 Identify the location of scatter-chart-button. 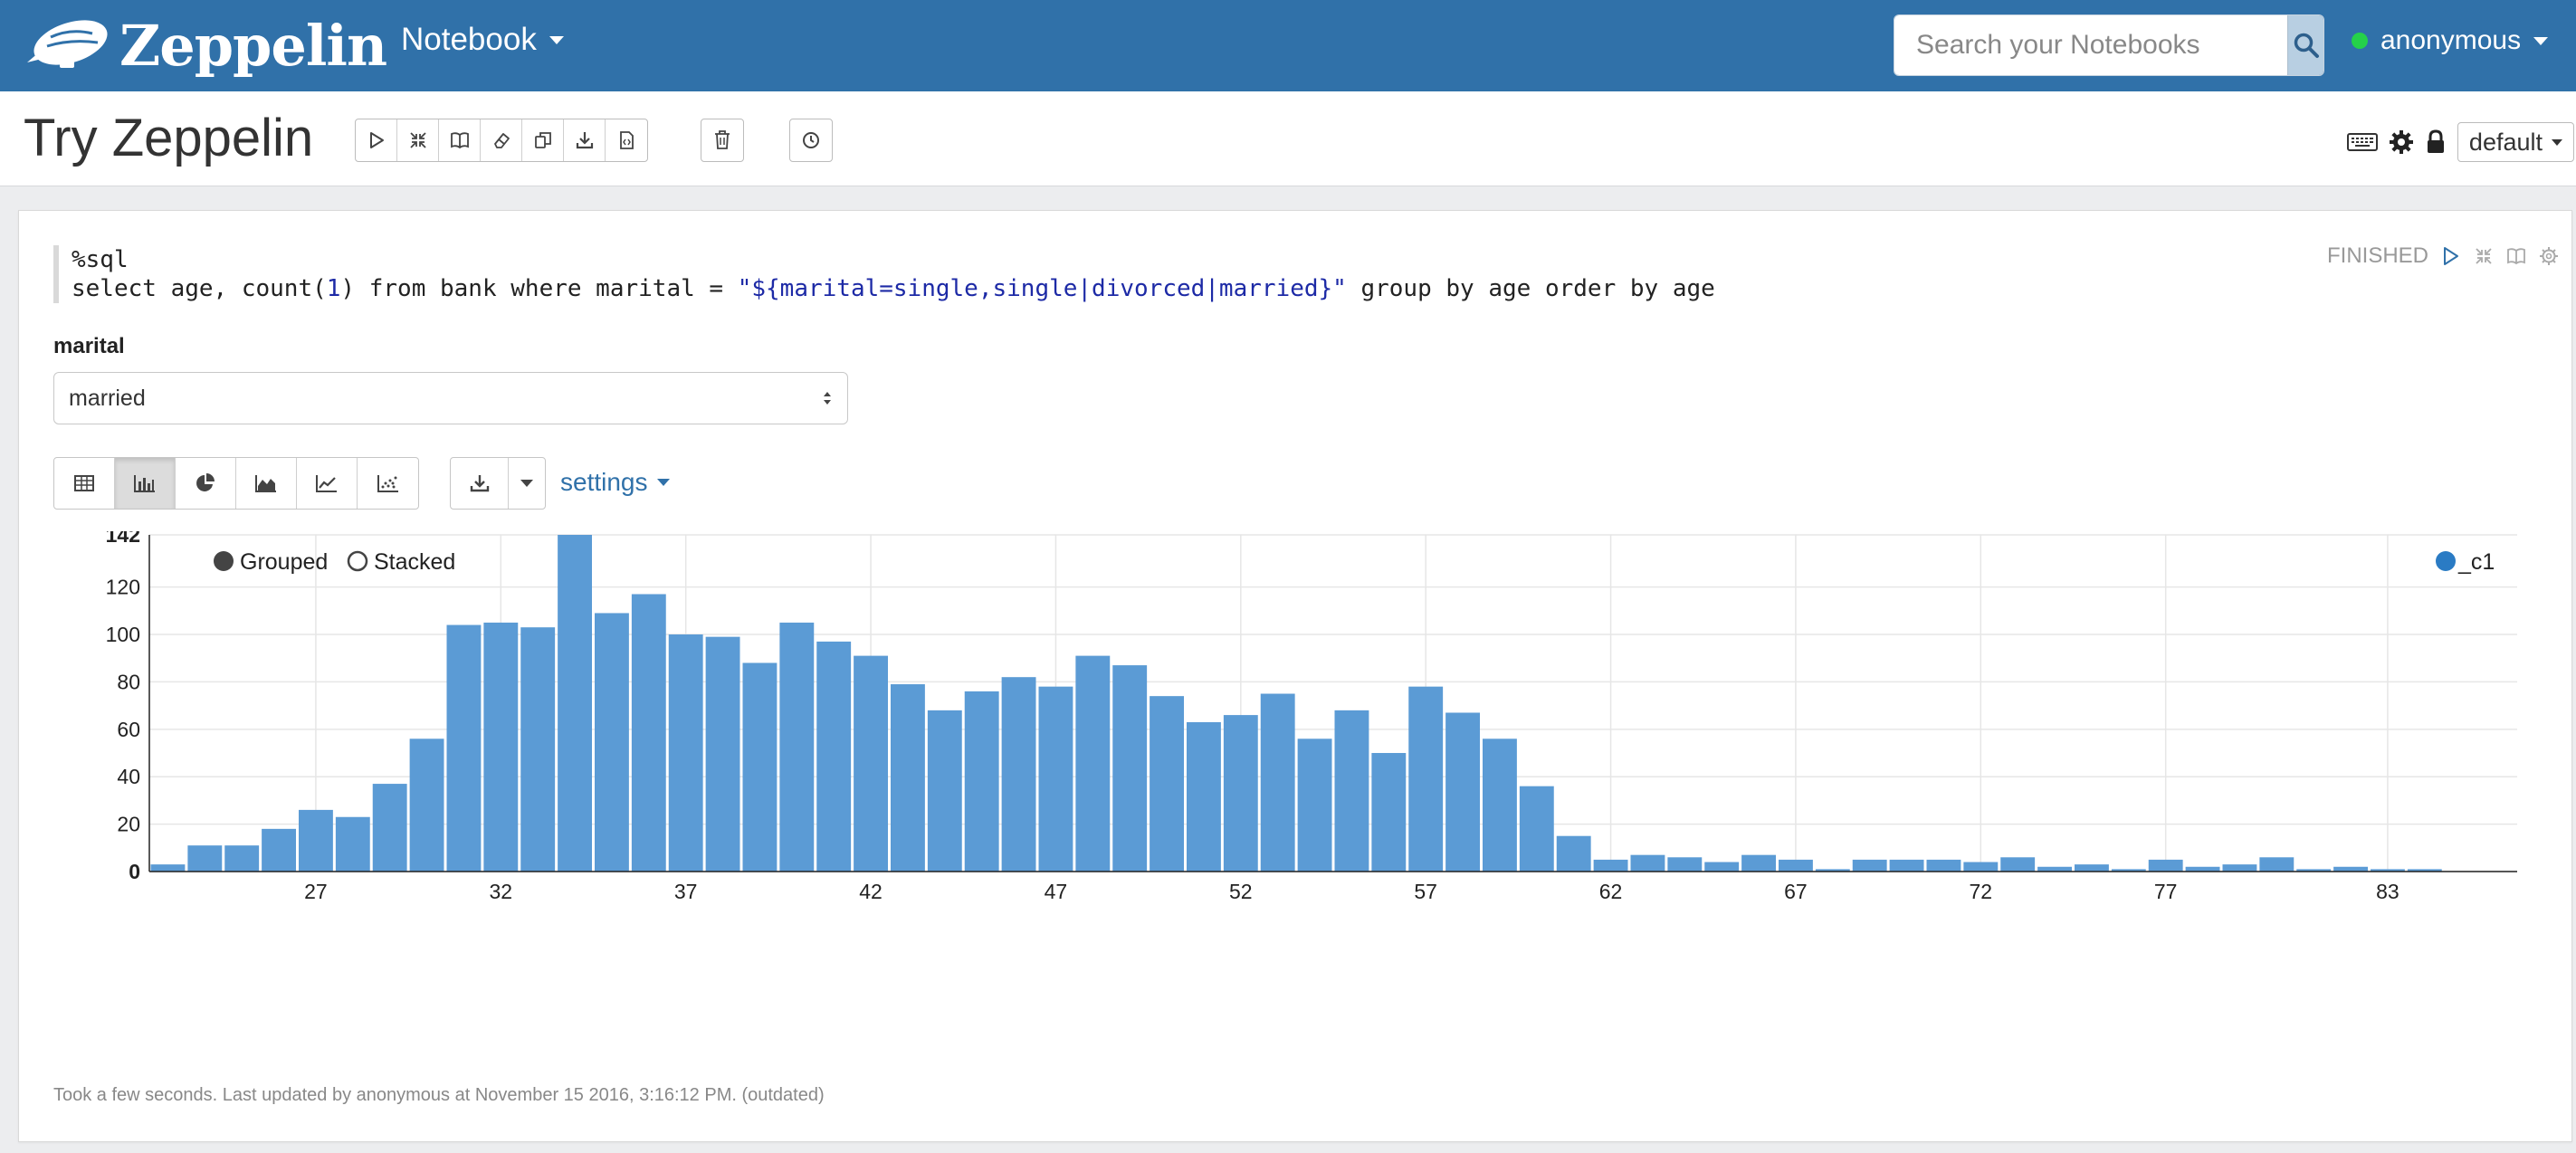
(388, 483).